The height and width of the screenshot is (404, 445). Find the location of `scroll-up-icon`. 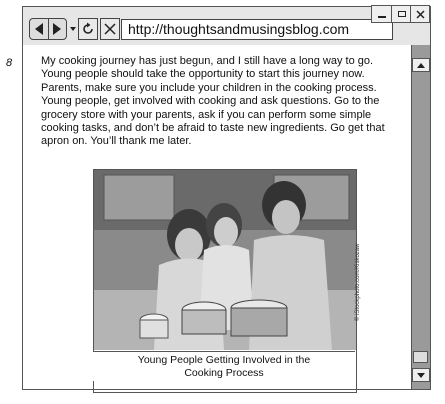

scroll-up-icon is located at coordinates (421, 65).